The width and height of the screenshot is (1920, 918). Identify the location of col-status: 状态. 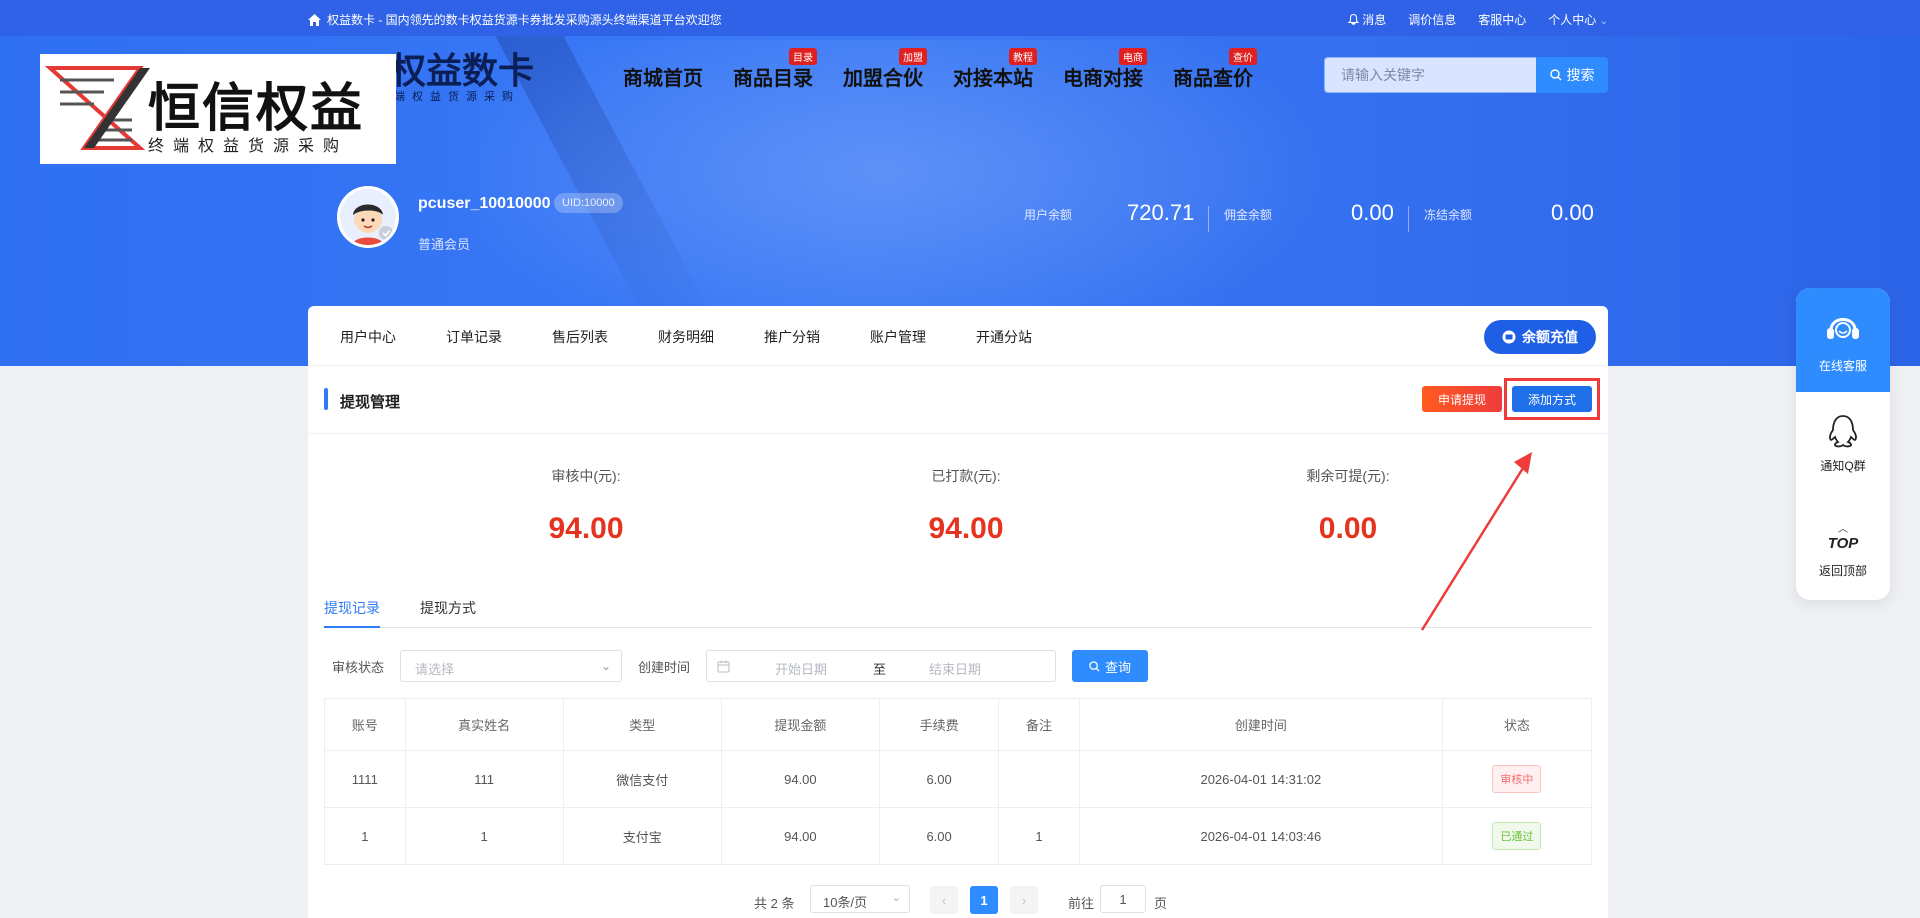
(1517, 724).